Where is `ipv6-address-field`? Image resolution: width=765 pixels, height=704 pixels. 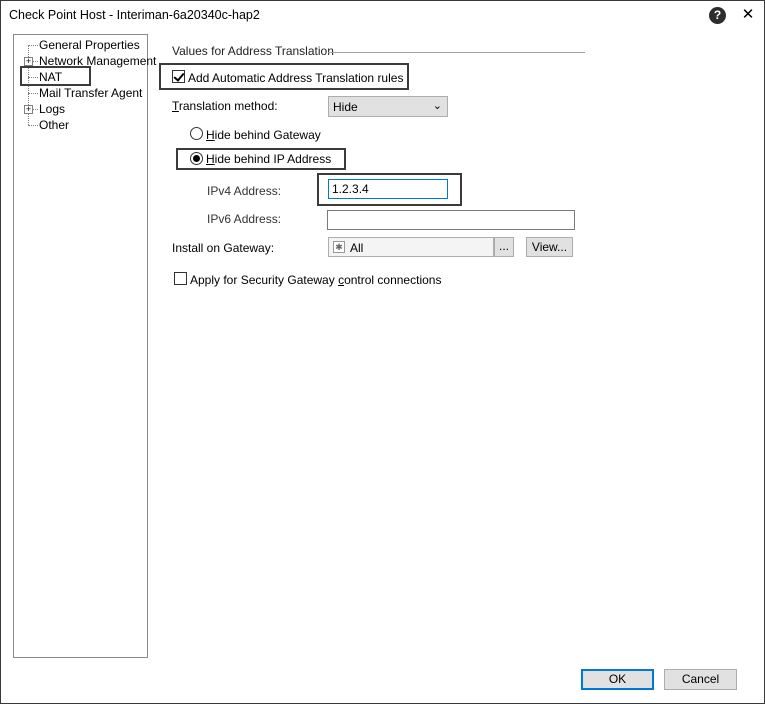
ipv6-address-field is located at coordinates (451, 220).